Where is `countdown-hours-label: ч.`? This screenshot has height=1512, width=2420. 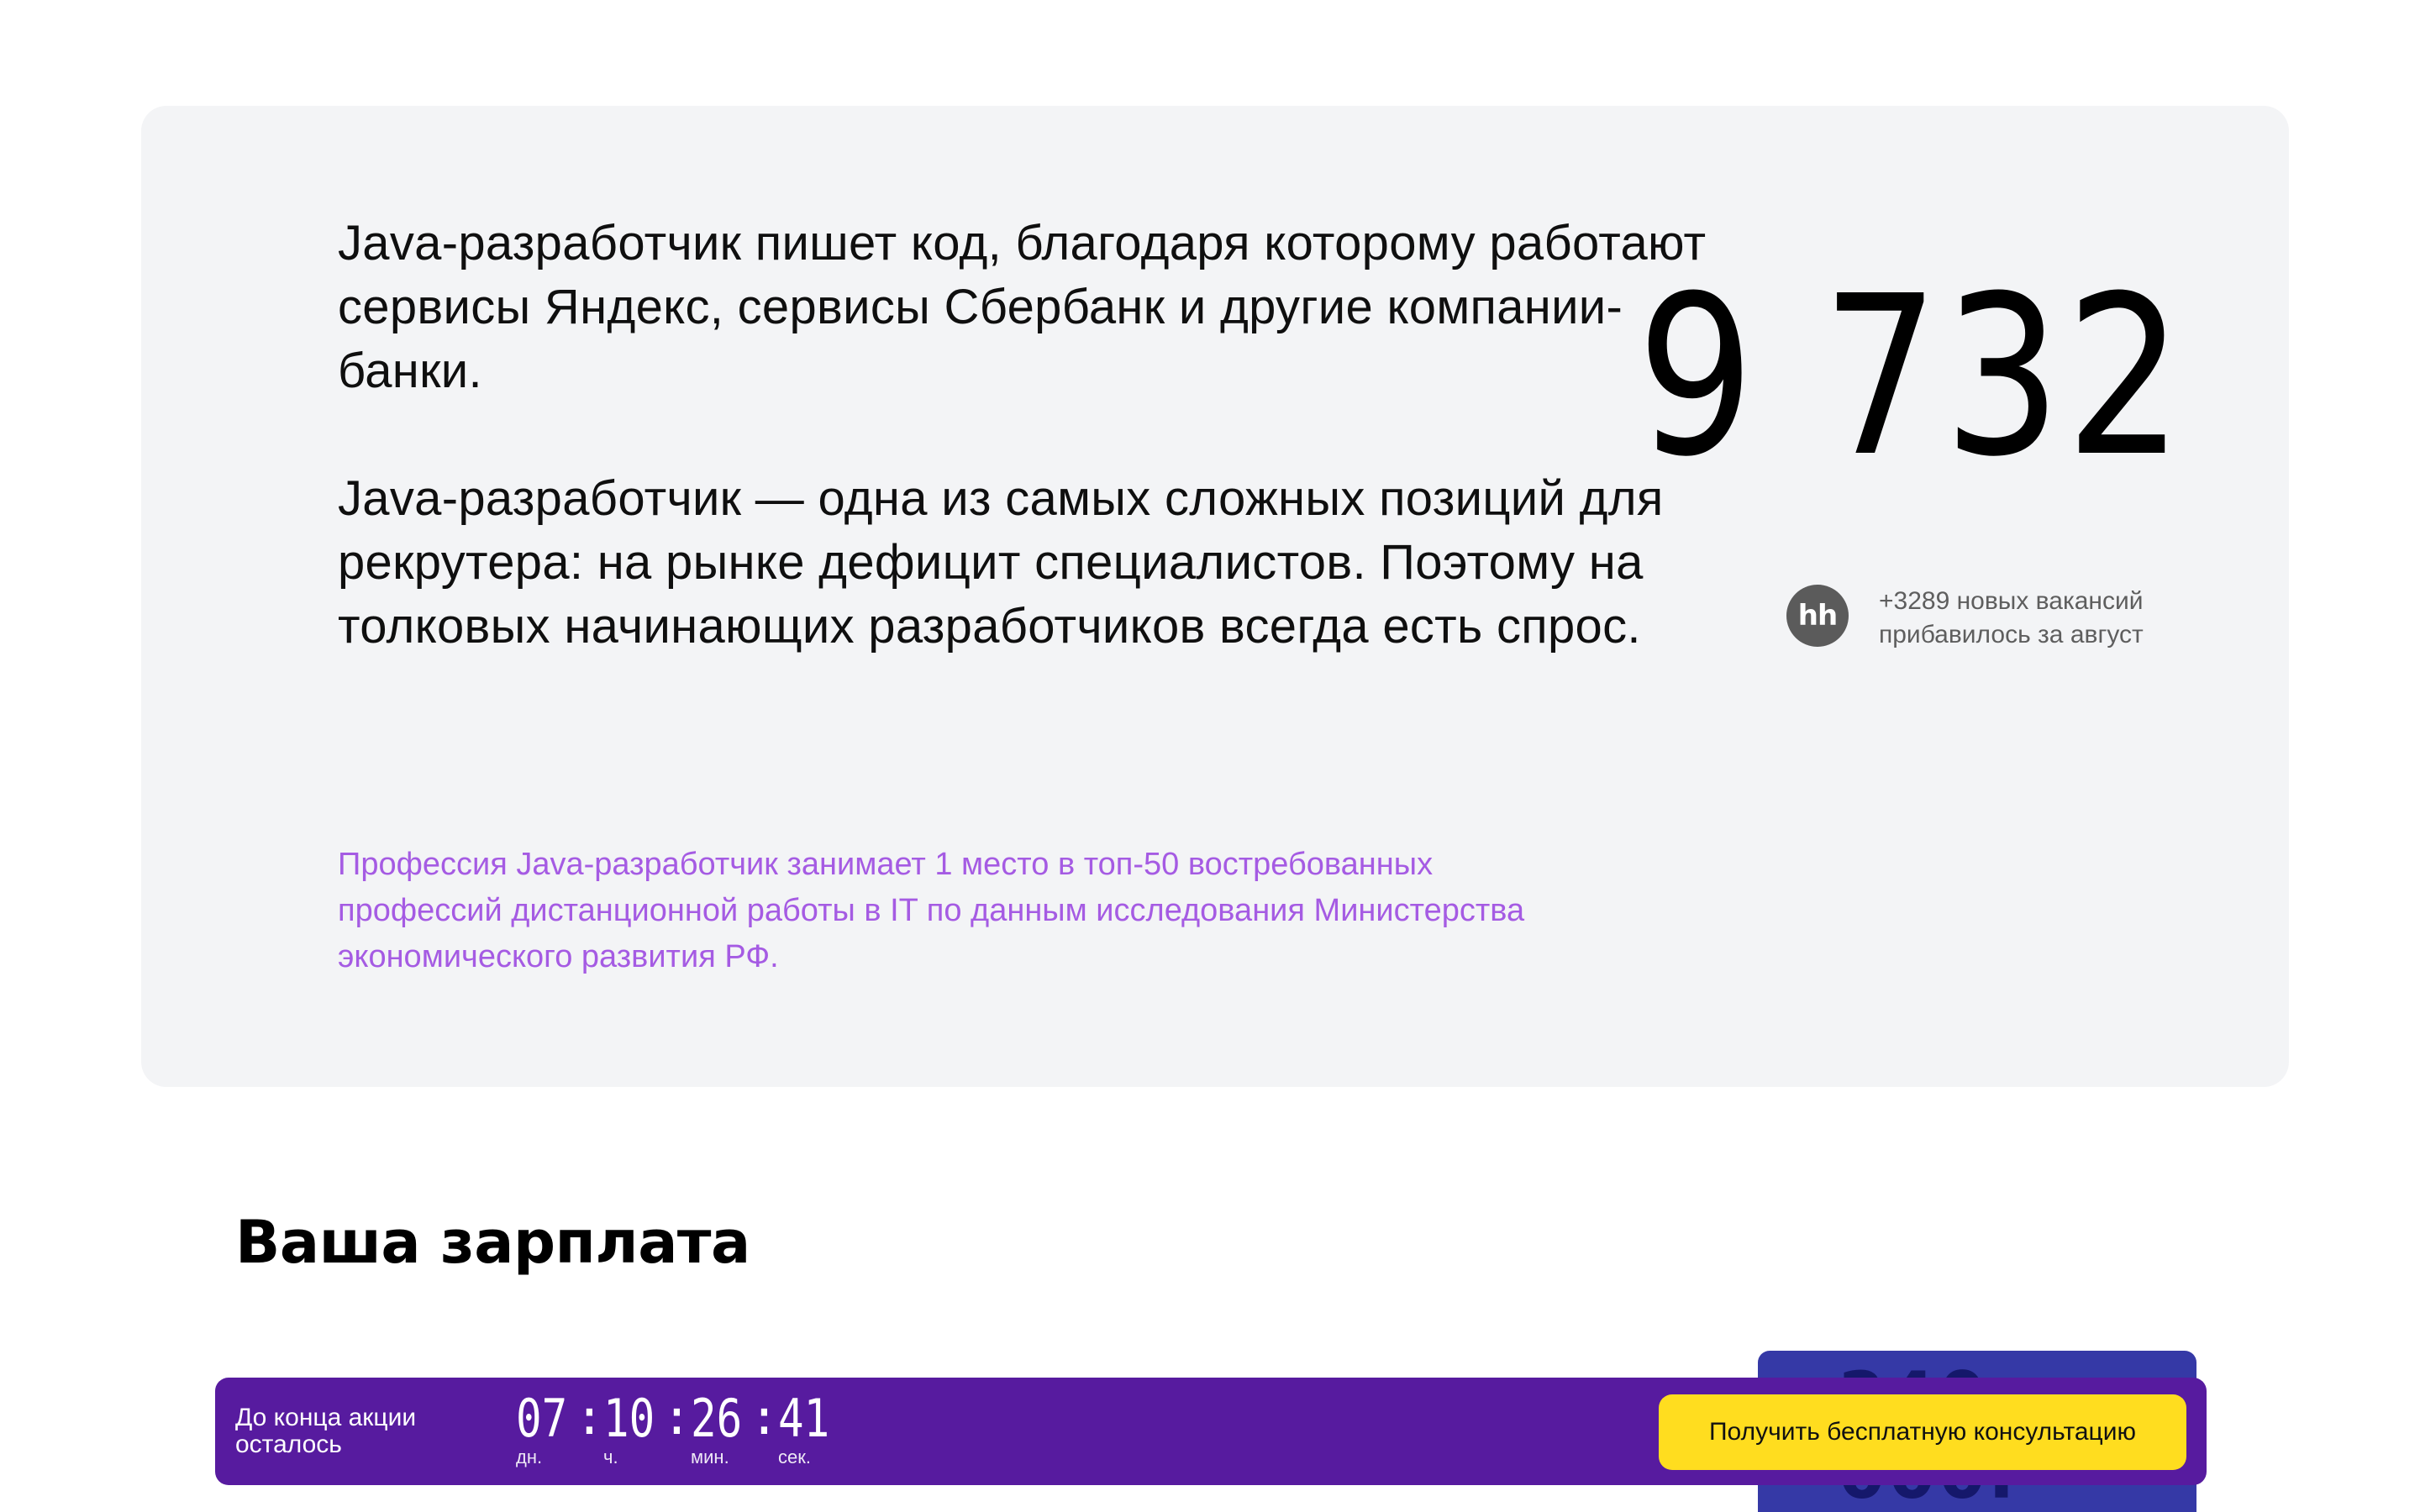 countdown-hours-label: ч. is located at coordinates (611, 1456).